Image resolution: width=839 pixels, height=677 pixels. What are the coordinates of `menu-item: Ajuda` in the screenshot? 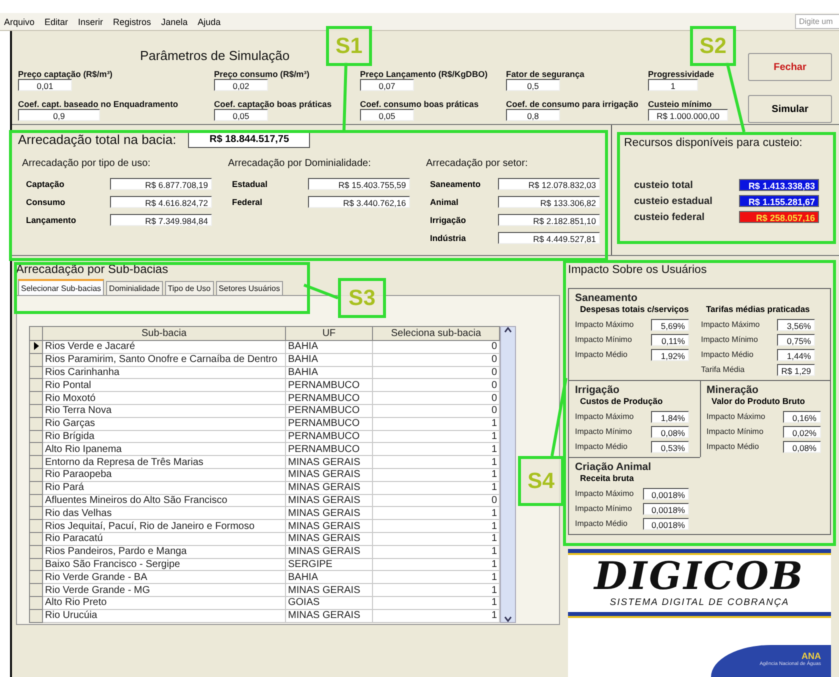 It's located at (209, 21).